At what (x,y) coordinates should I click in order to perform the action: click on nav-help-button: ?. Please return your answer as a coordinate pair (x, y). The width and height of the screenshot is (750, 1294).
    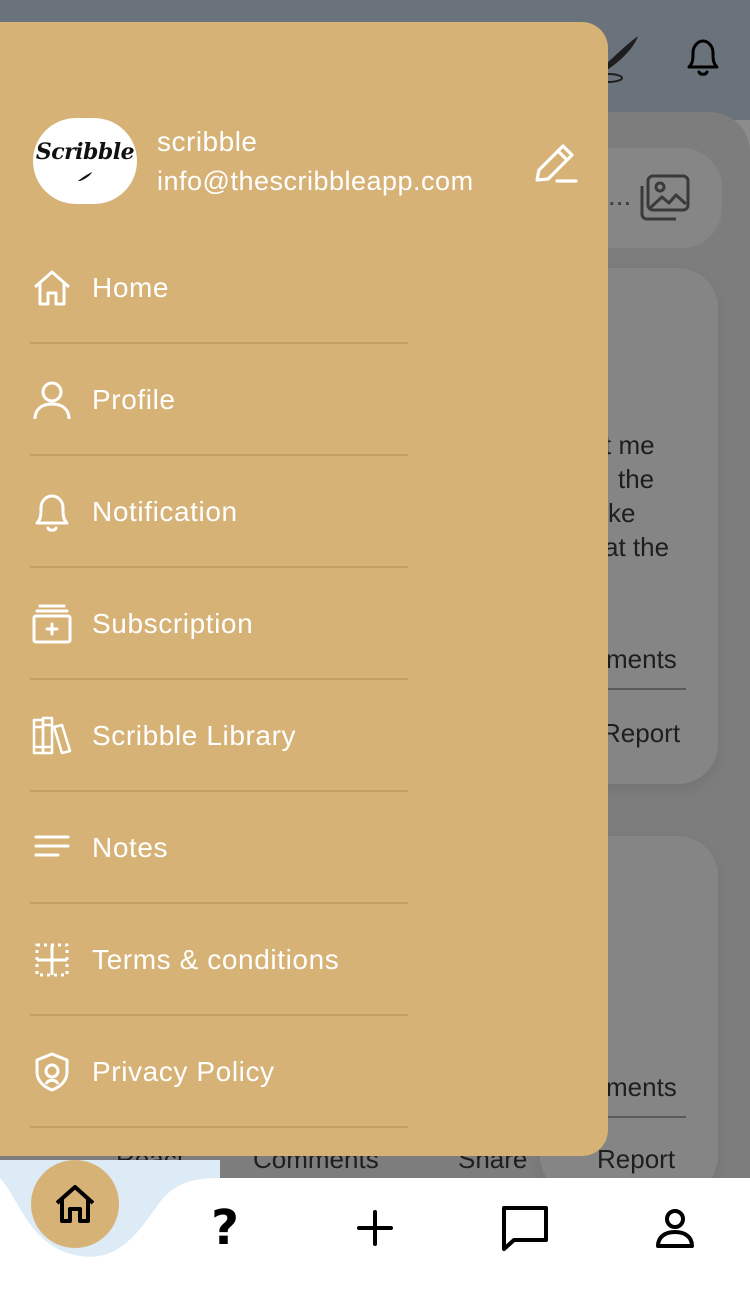
    Looking at the image, I should click on (225, 1228).